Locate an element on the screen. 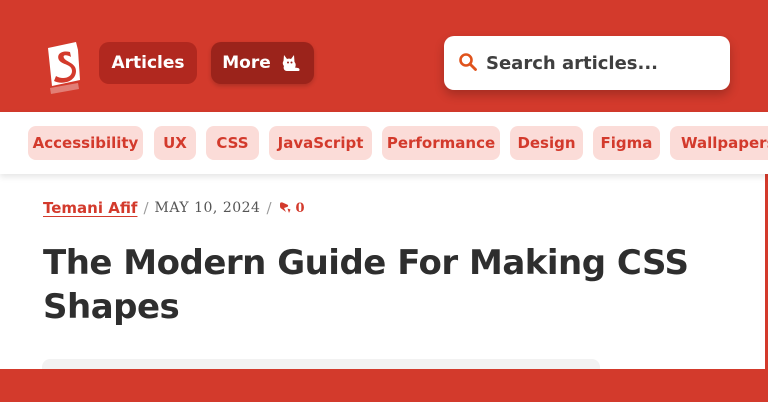 The image size is (768, 402). articles-button: Articles is located at coordinates (148, 63).